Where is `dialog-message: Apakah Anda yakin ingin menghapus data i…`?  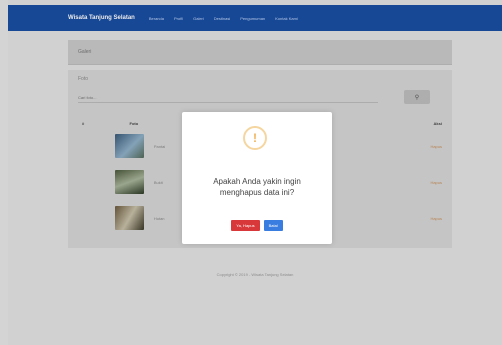 dialog-message: Apakah Anda yakin ingin menghapus data i… is located at coordinates (257, 187).